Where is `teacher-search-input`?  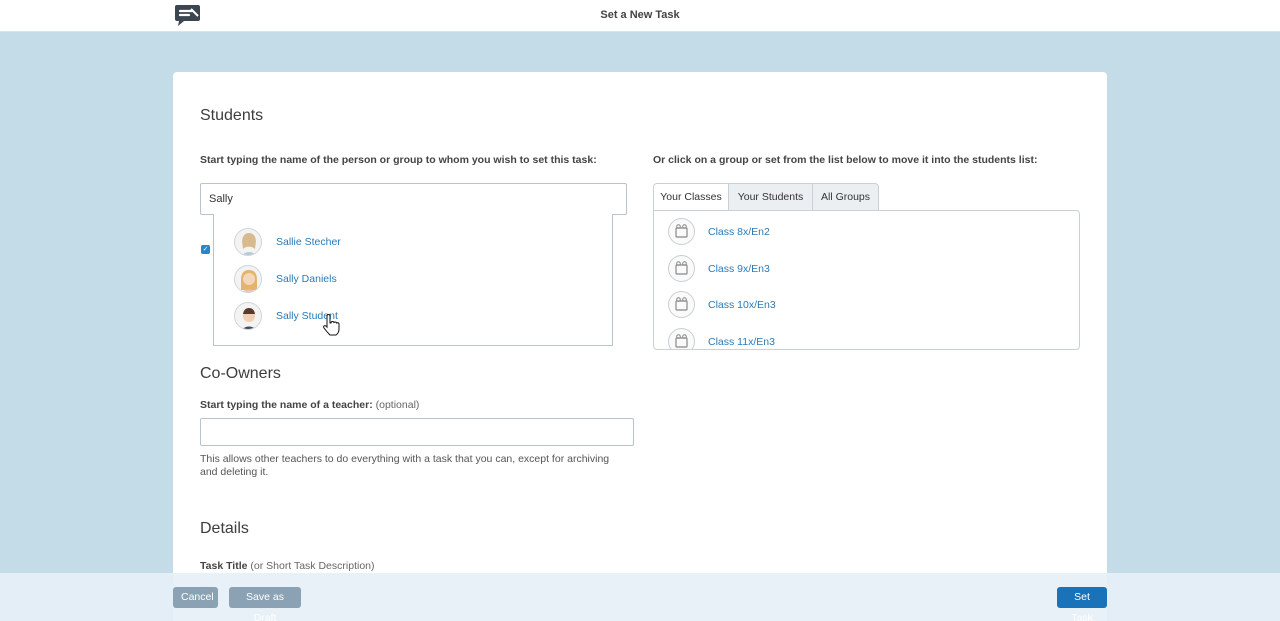 teacher-search-input is located at coordinates (417, 432).